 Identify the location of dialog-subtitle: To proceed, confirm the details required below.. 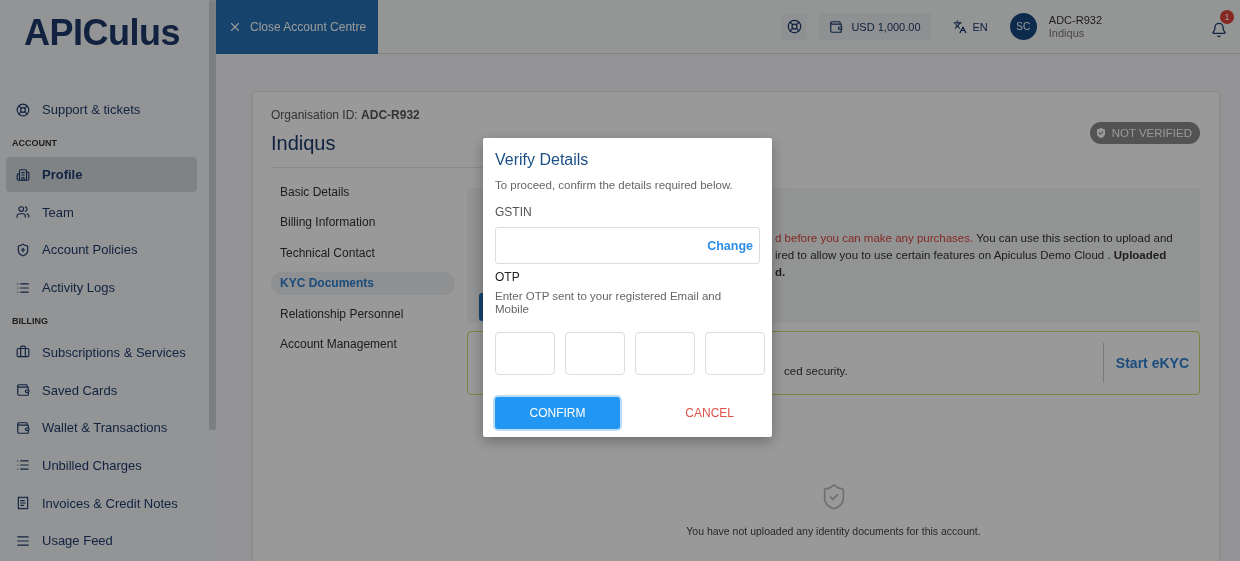
(614, 185).